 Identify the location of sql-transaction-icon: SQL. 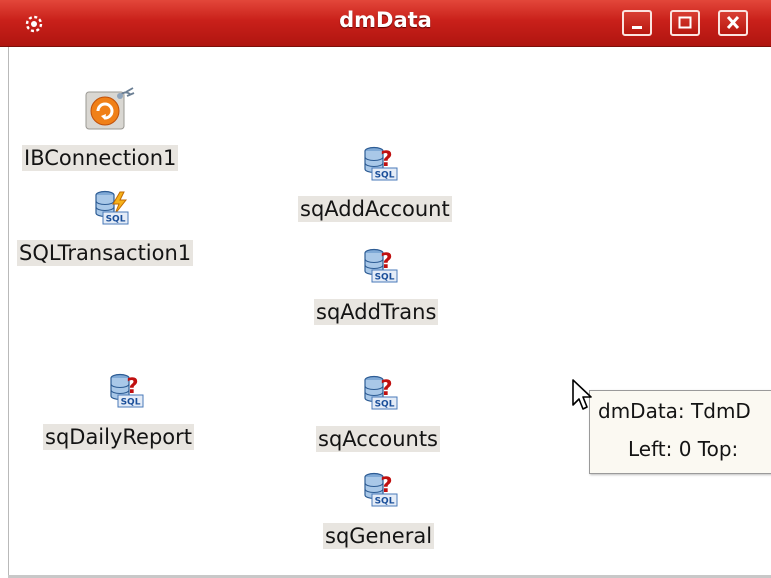
(112, 207).